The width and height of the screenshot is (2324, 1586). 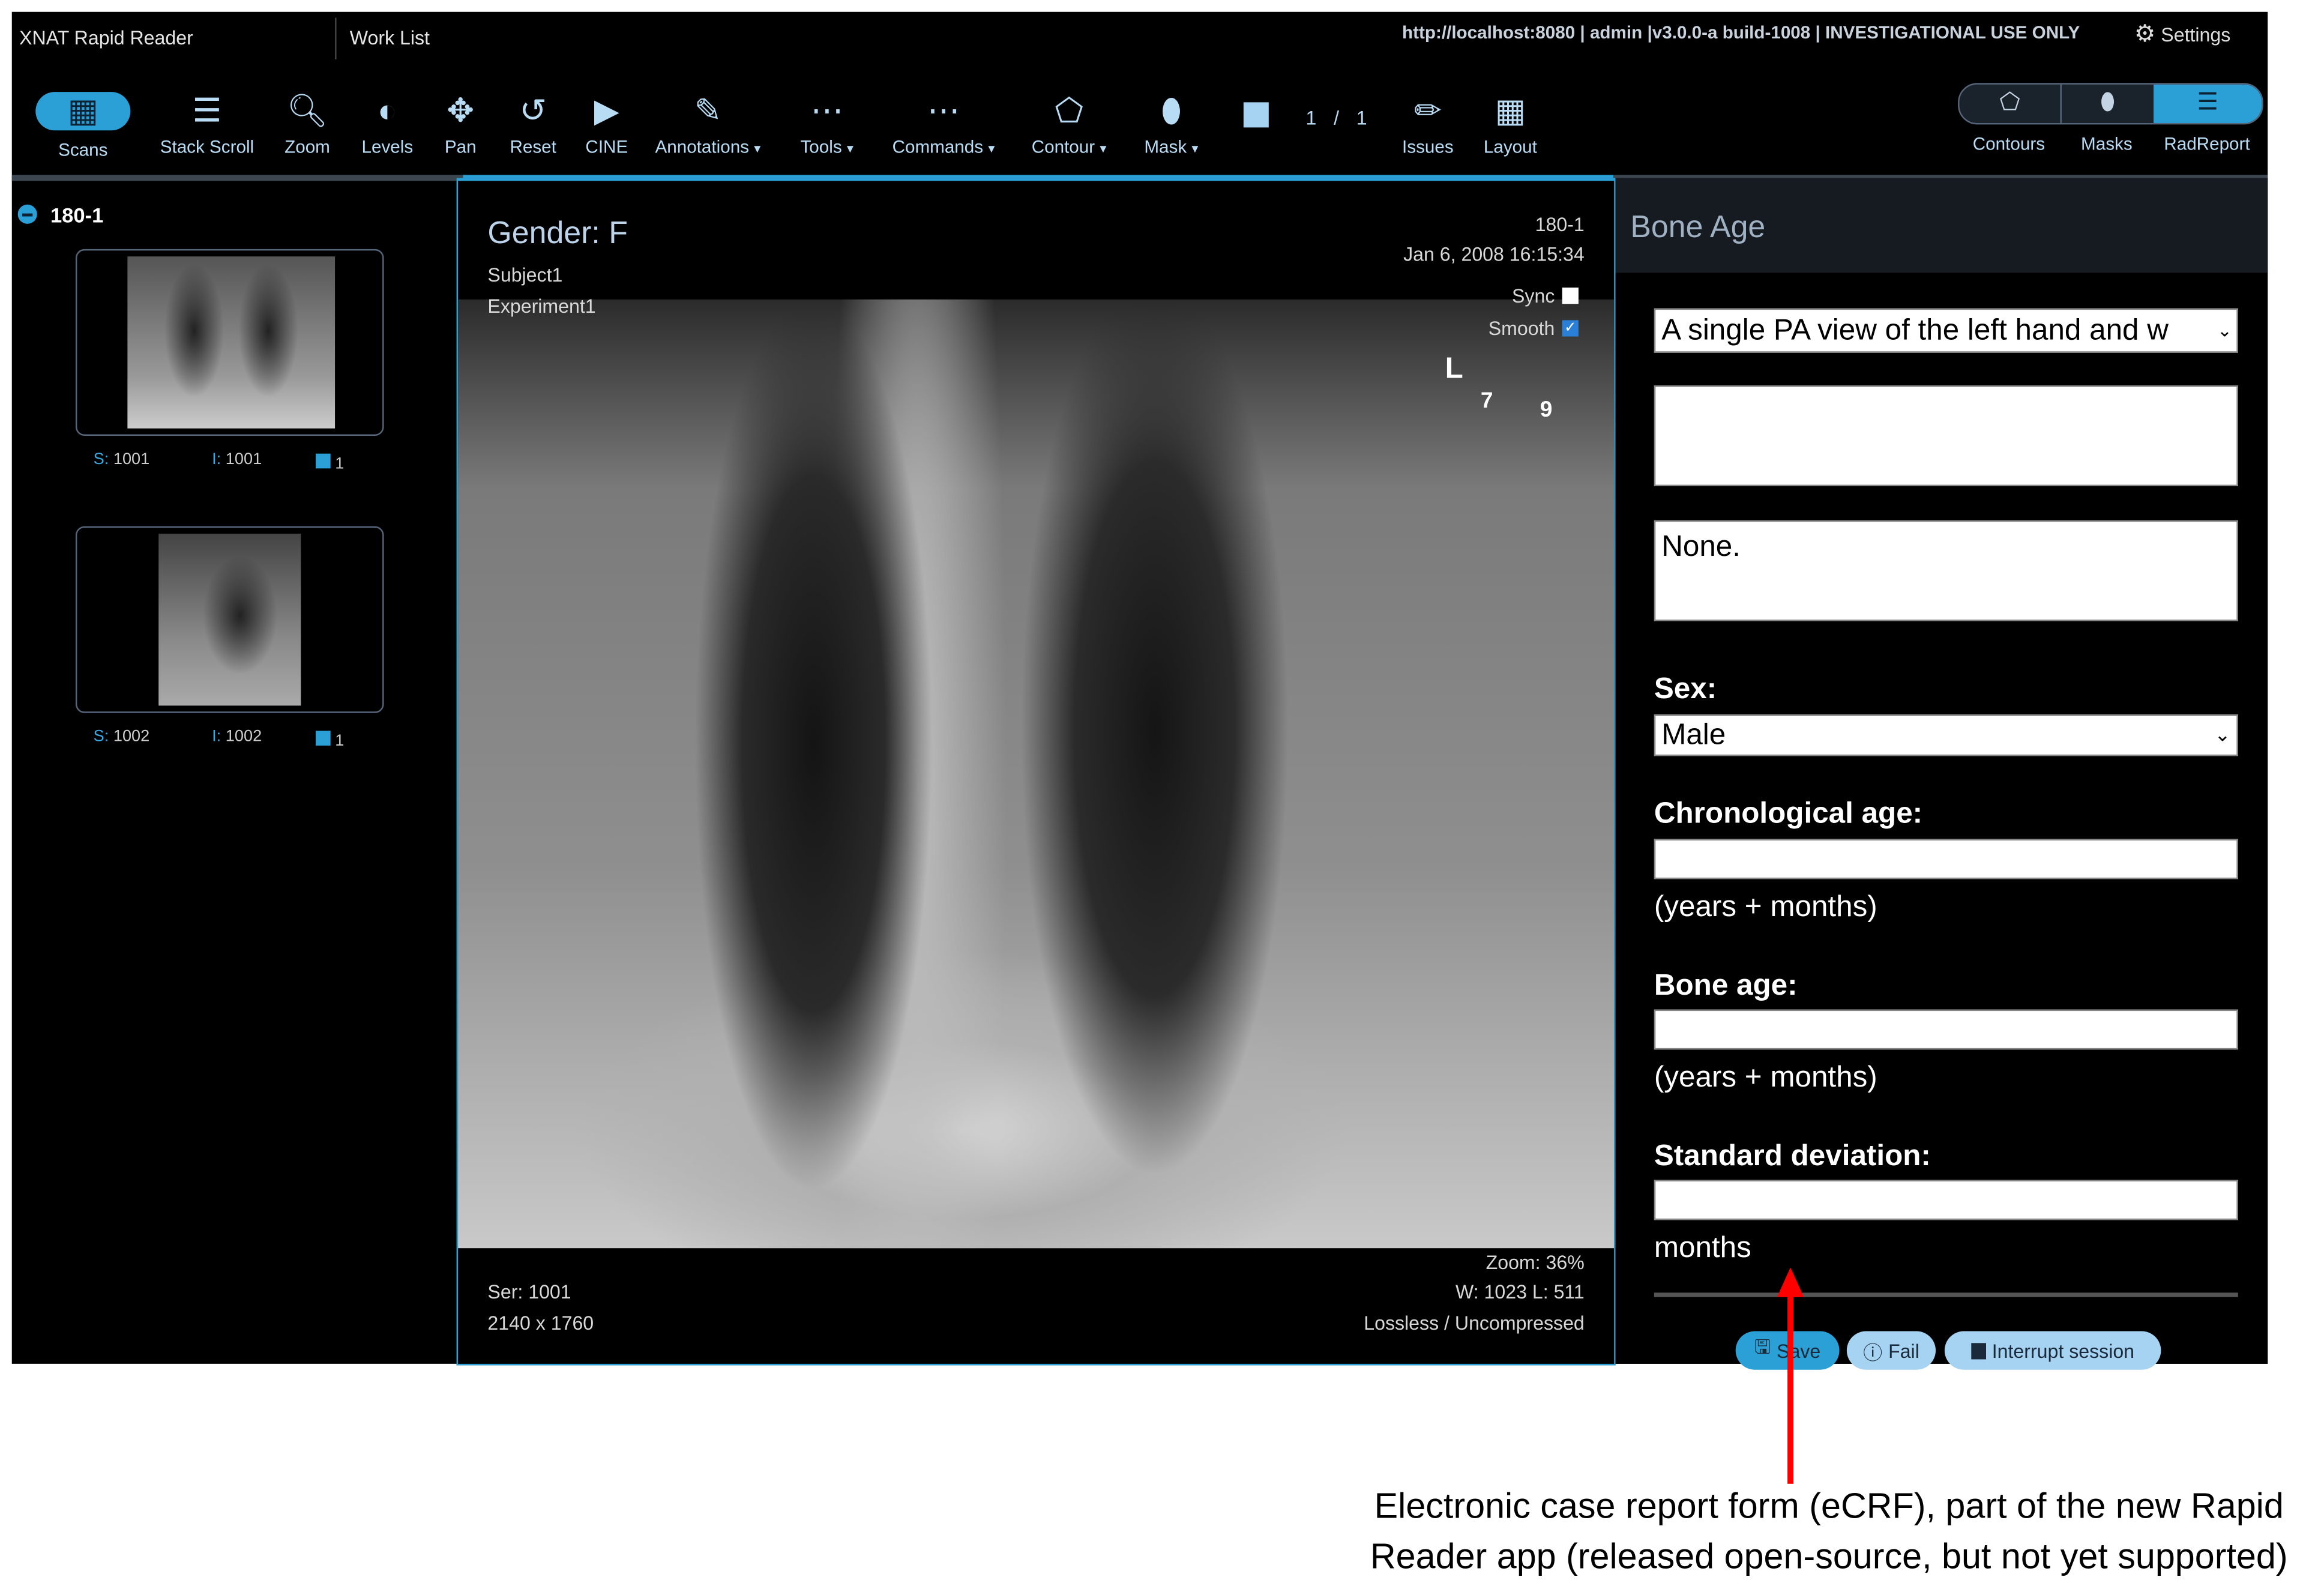 I want to click on toolbar-divider, so click(x=1139, y=176).